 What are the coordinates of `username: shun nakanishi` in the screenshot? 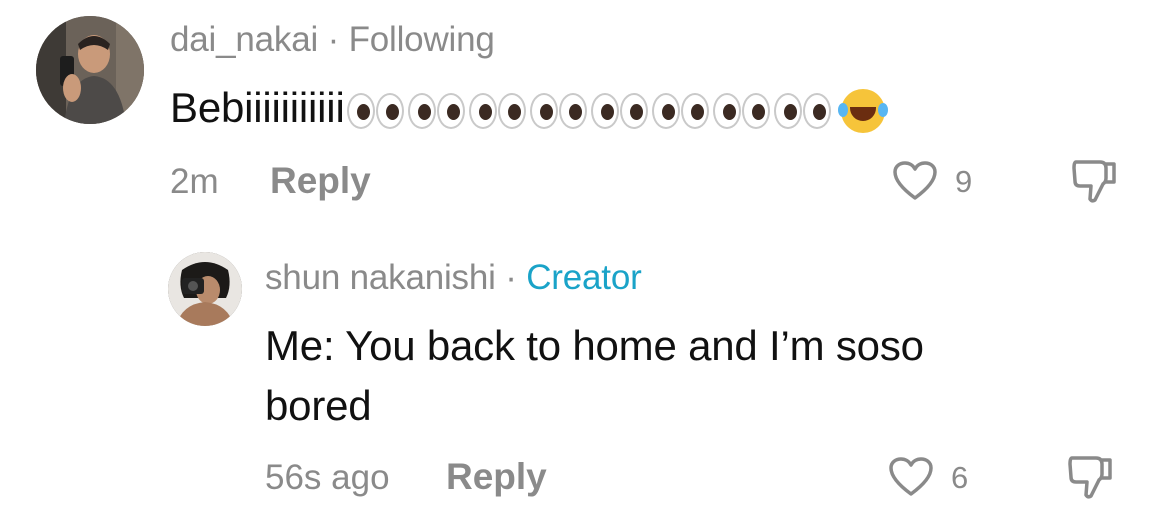 It's located at (380, 277).